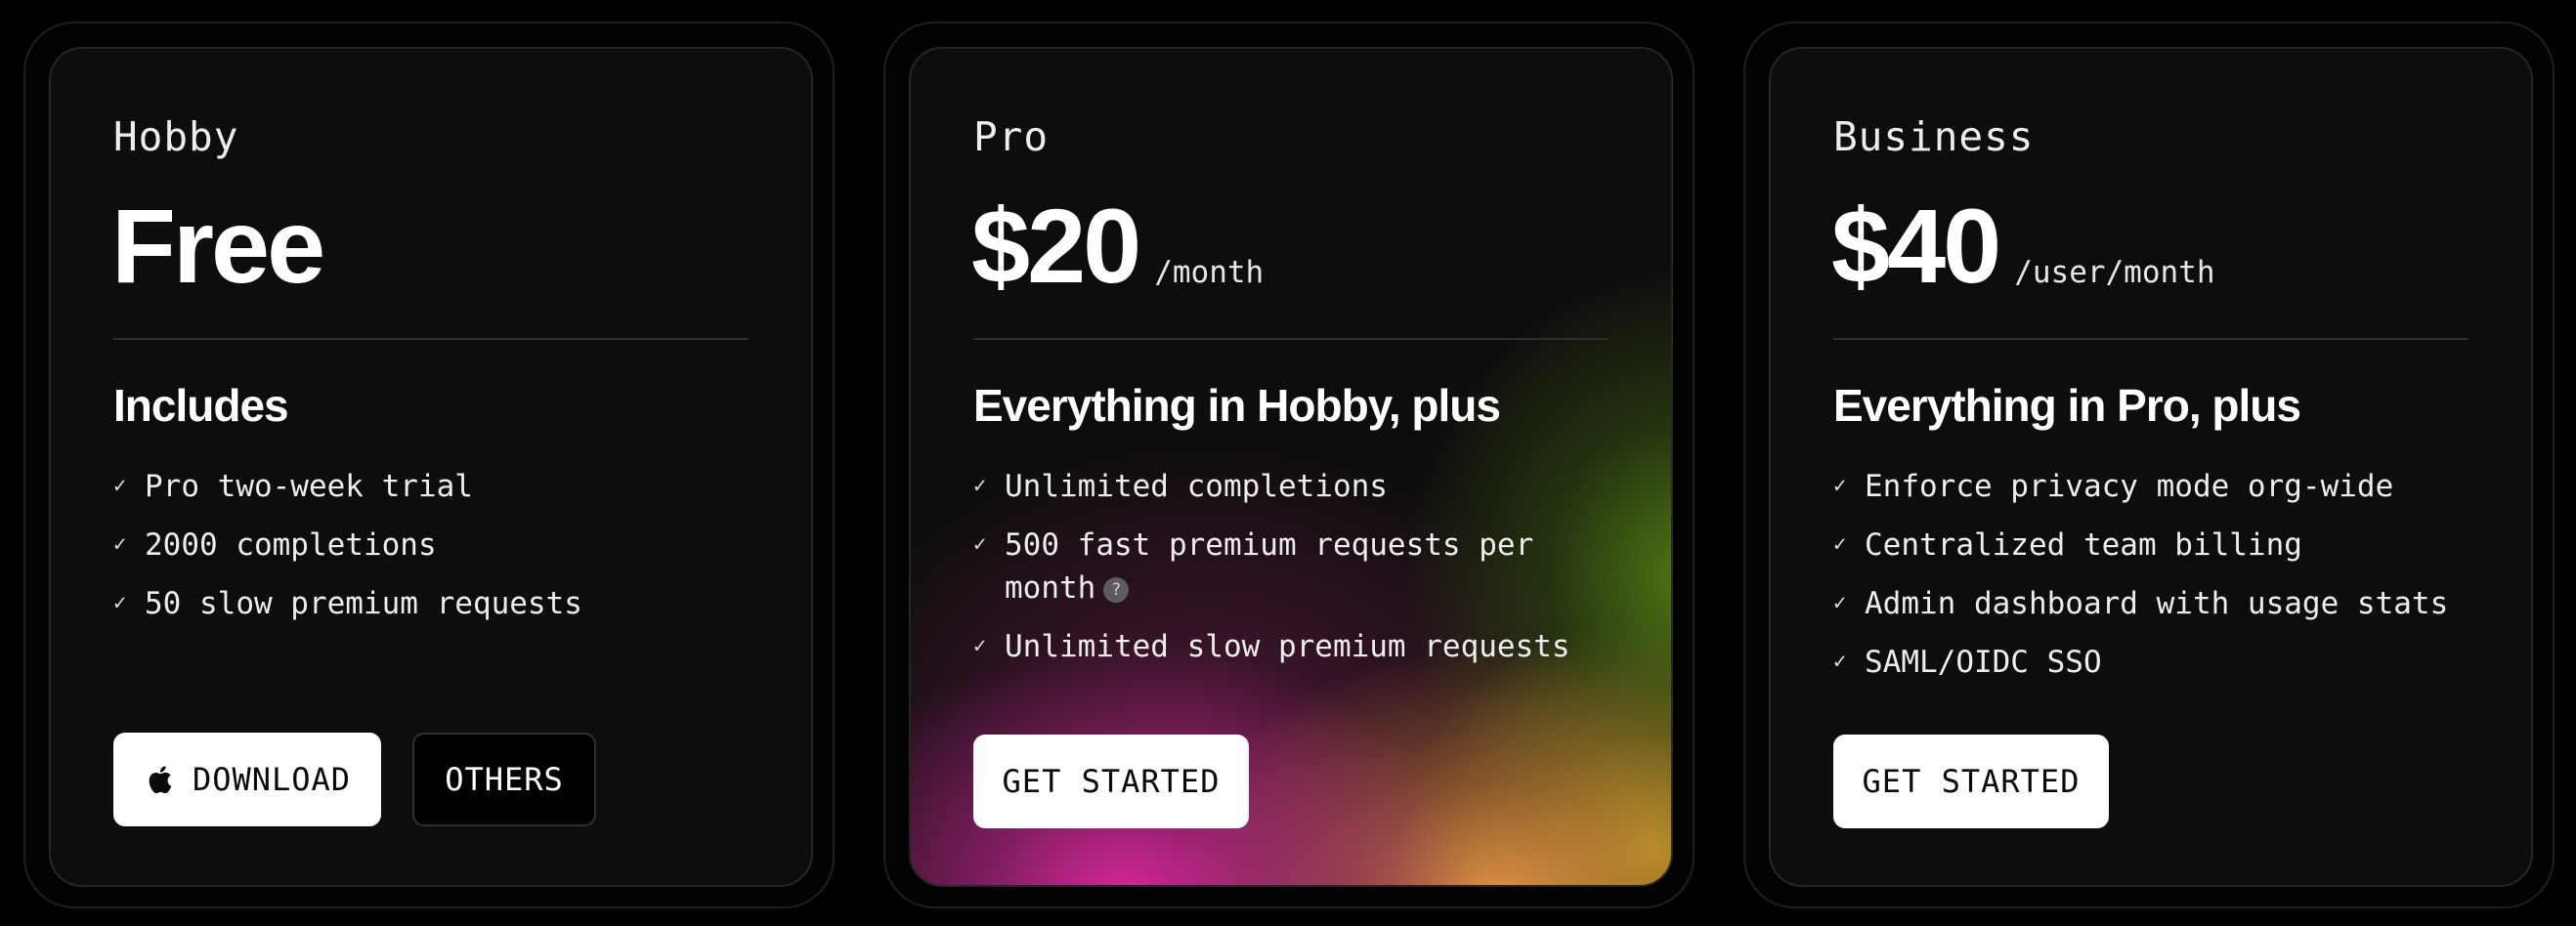 The image size is (2576, 926). I want to click on feature-item: ✓ 2000 completions, so click(441, 545).